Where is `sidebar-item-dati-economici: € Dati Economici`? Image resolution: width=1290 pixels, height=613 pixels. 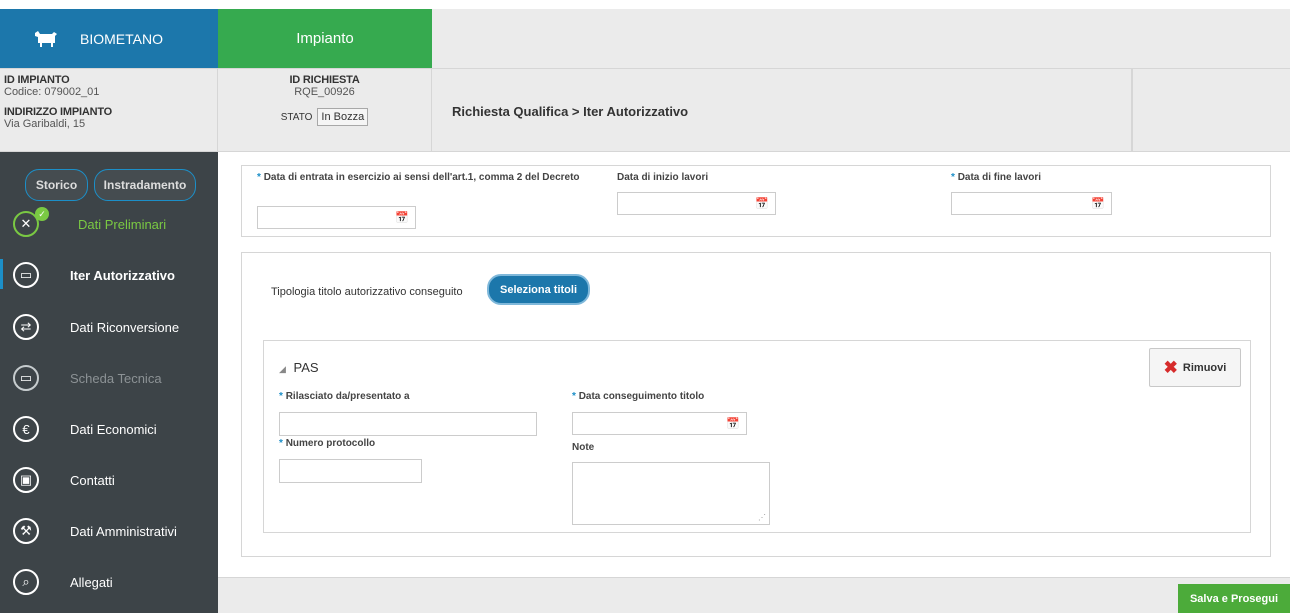 sidebar-item-dati-economici: € Dati Economici is located at coordinates (109, 429).